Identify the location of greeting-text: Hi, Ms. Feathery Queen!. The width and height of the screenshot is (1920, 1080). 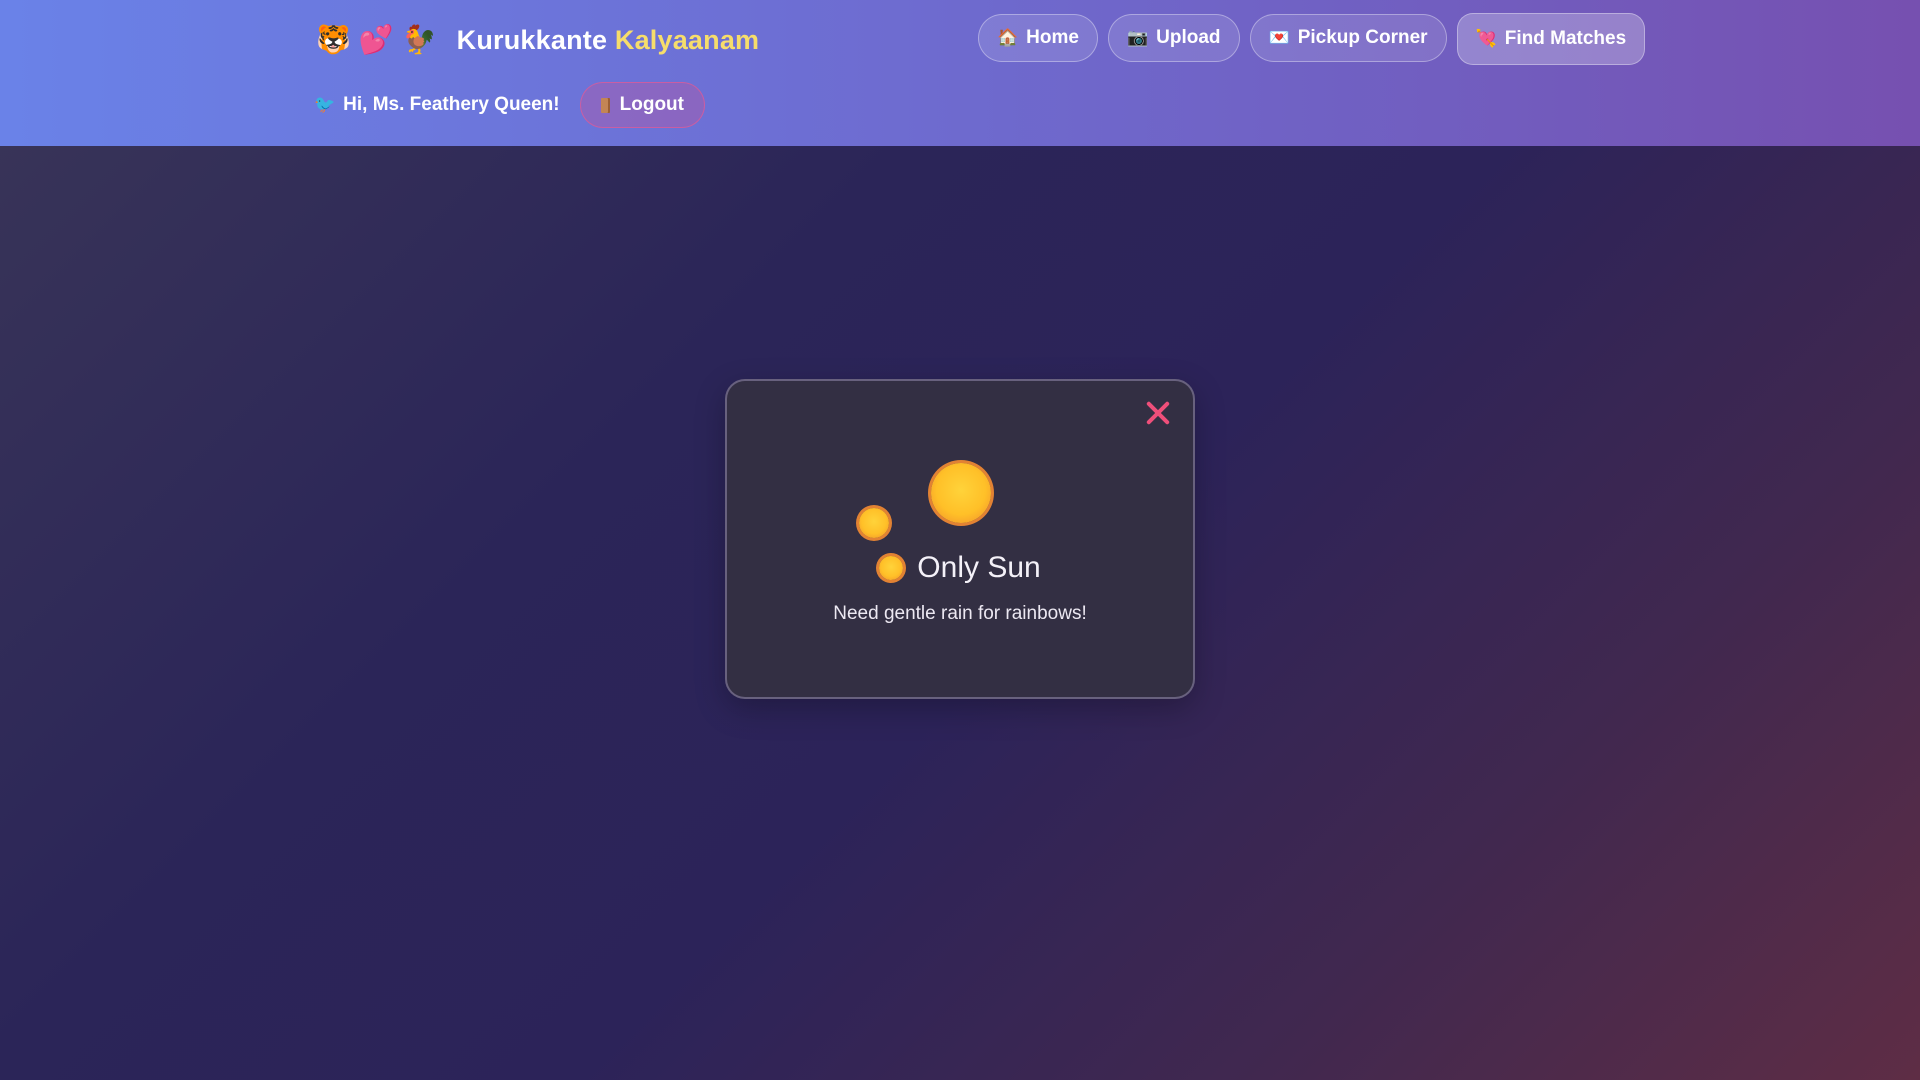
(451, 104).